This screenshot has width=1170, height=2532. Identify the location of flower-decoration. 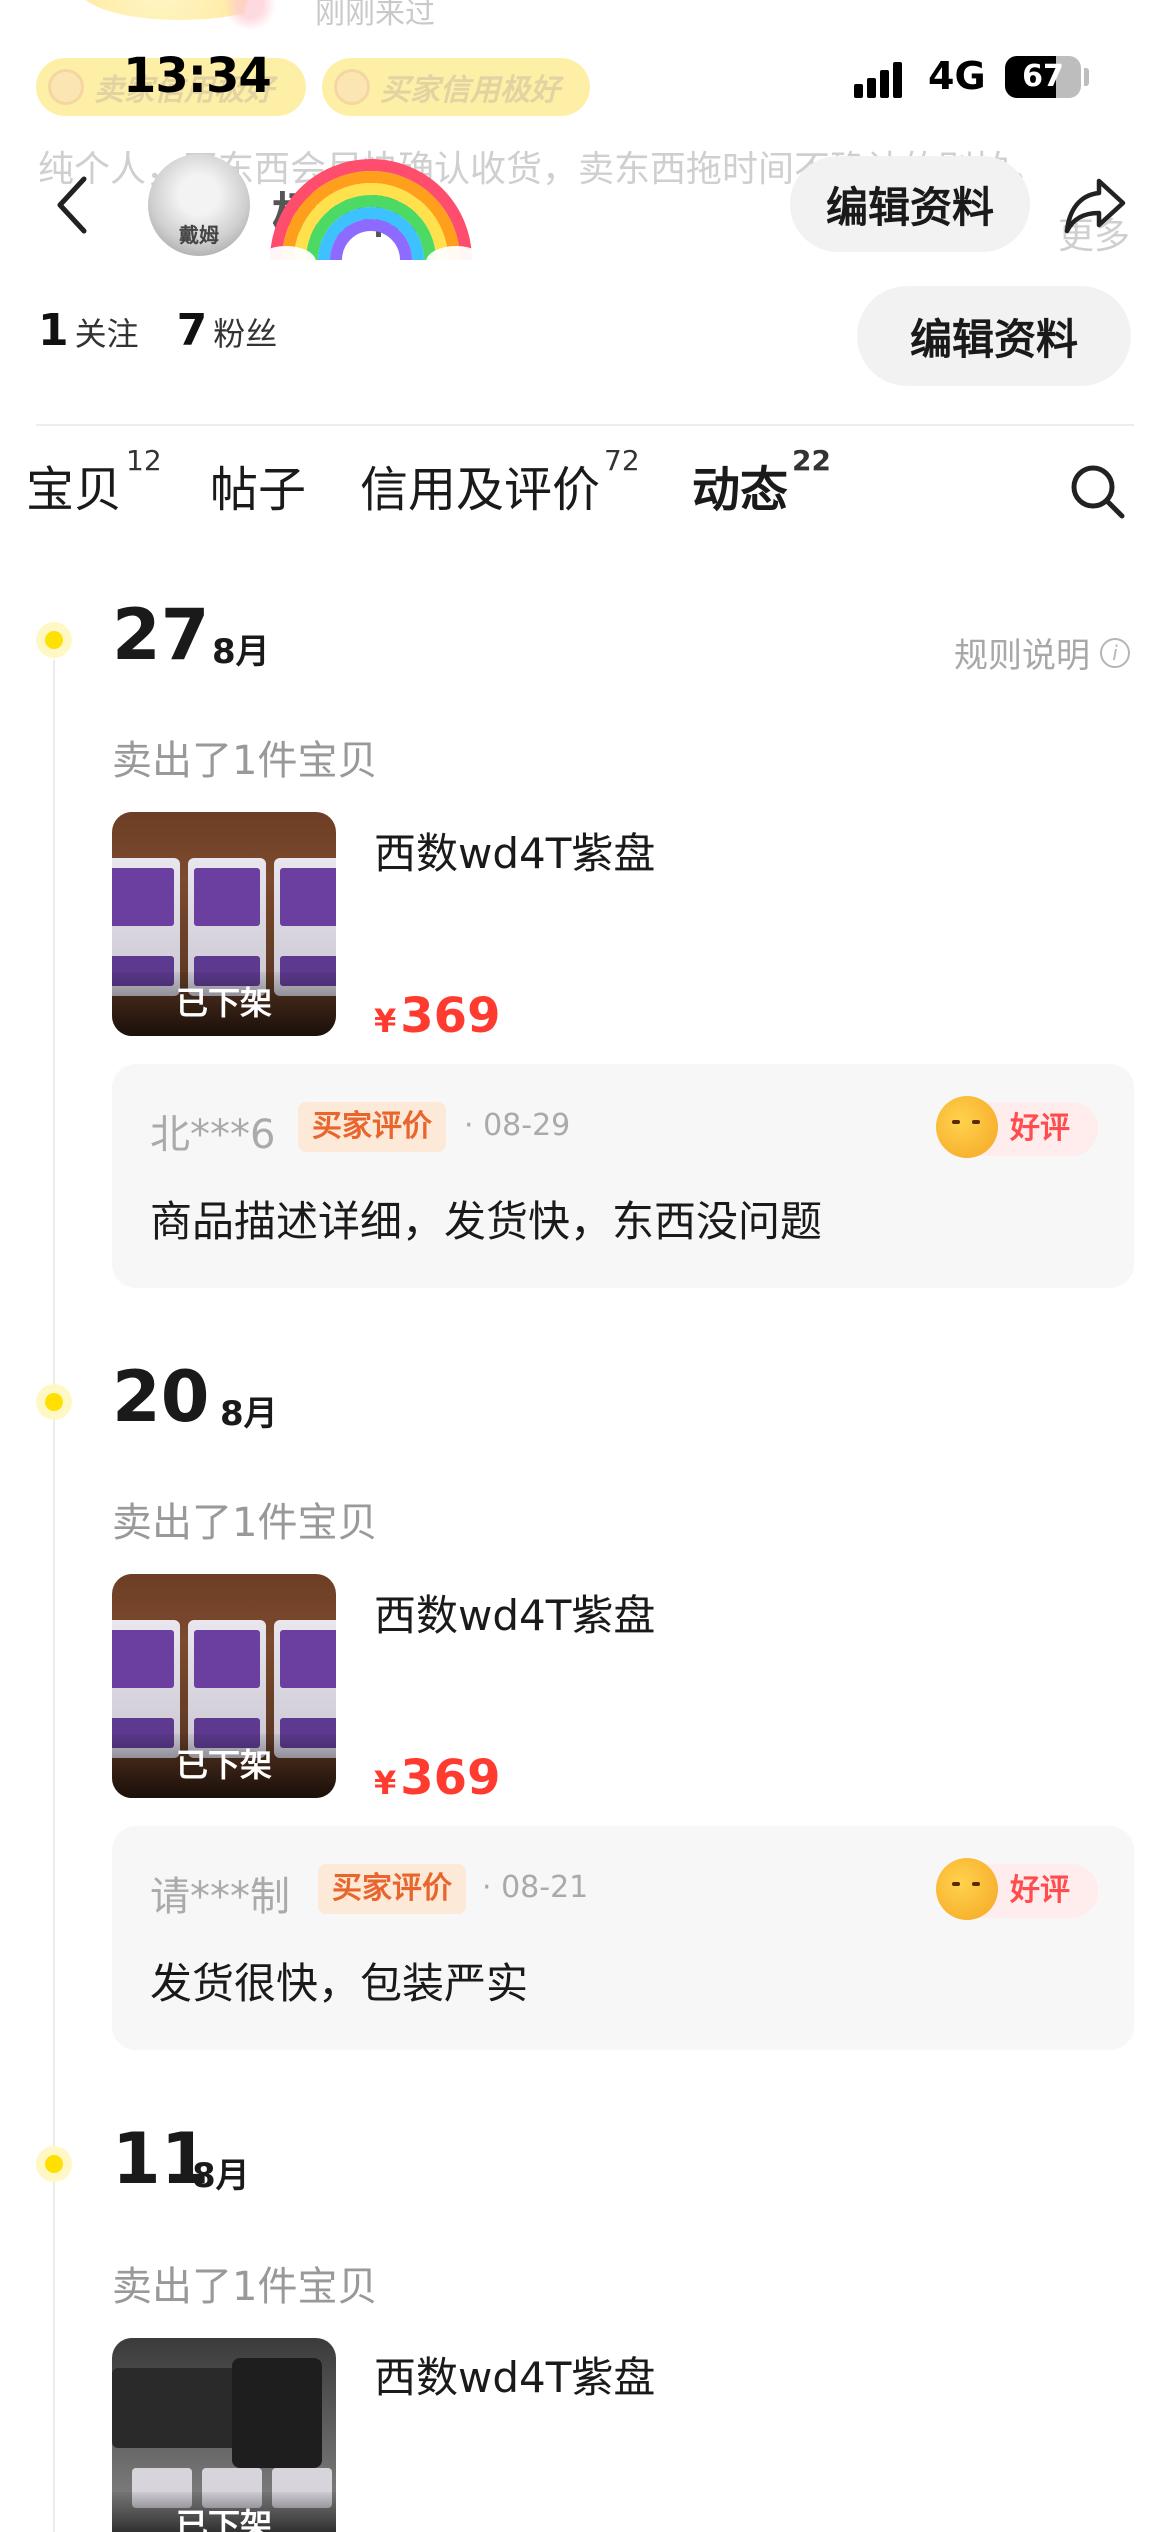
(250, 15).